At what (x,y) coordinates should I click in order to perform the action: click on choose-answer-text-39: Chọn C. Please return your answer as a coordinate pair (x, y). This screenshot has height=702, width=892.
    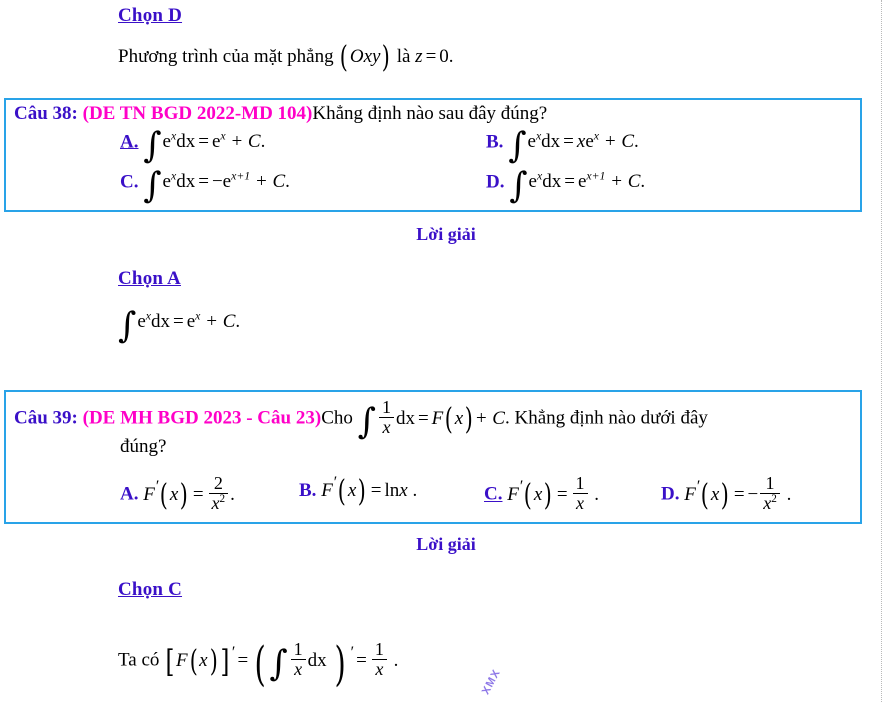
    Looking at the image, I should click on (150, 589).